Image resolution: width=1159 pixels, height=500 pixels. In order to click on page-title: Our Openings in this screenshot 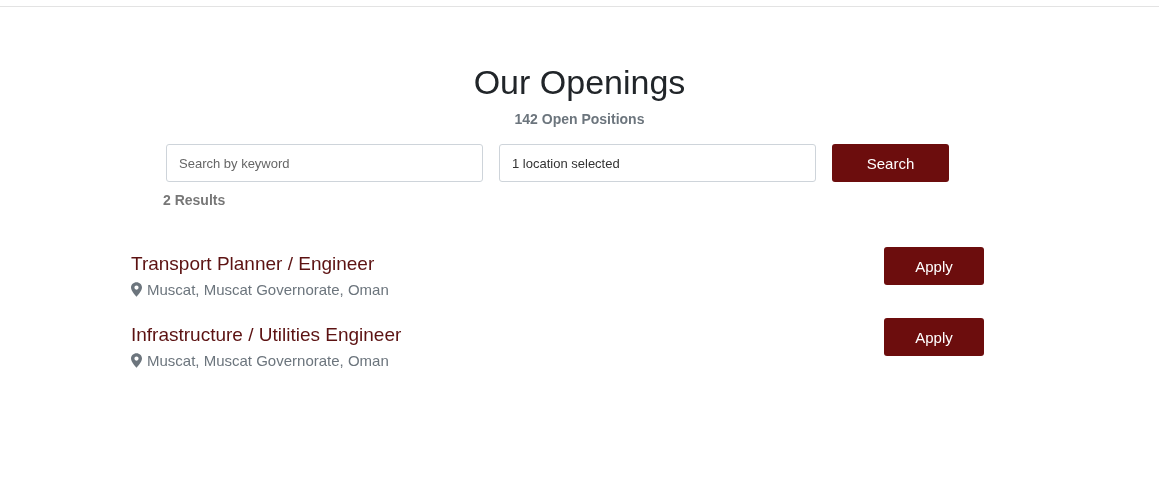, I will do `click(579, 82)`.